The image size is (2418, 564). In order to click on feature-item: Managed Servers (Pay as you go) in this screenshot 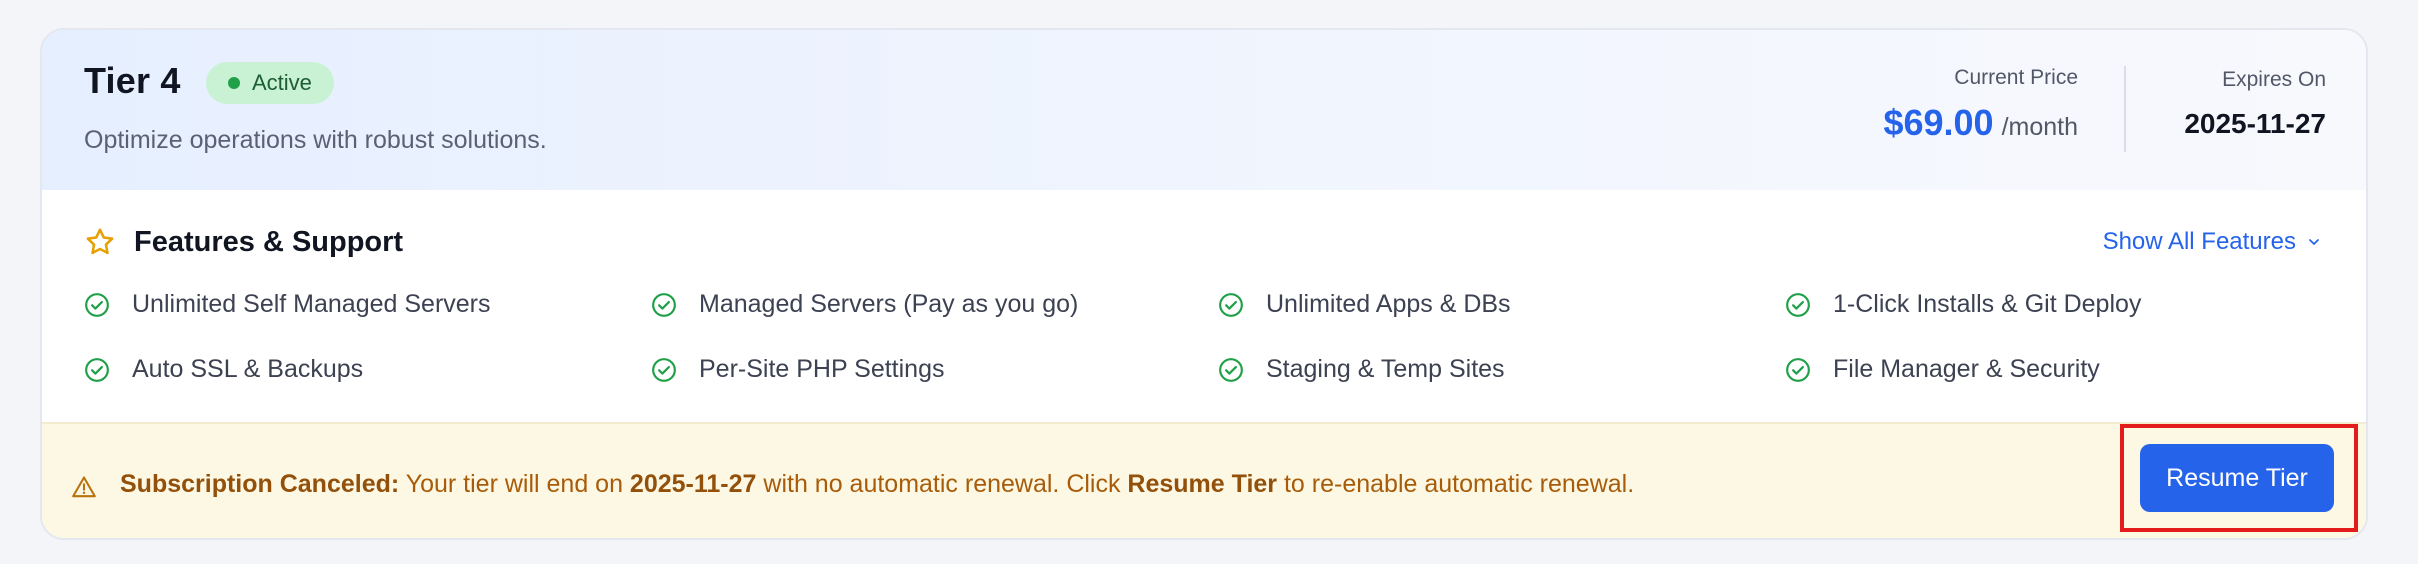, I will do `click(864, 304)`.